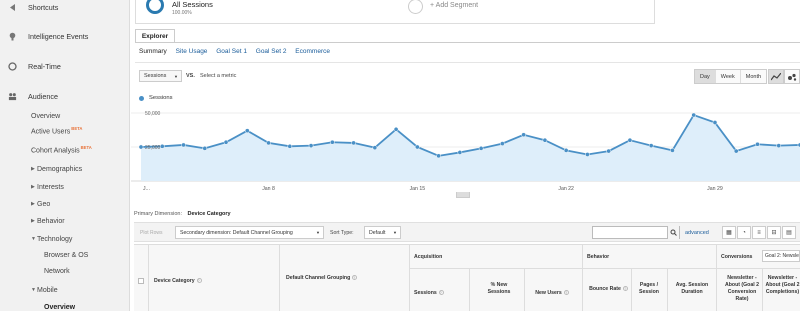 The width and height of the screenshot is (800, 311). What do you see at coordinates (33, 204) in the screenshot?
I see `caret-right-icon: ▶` at bounding box center [33, 204].